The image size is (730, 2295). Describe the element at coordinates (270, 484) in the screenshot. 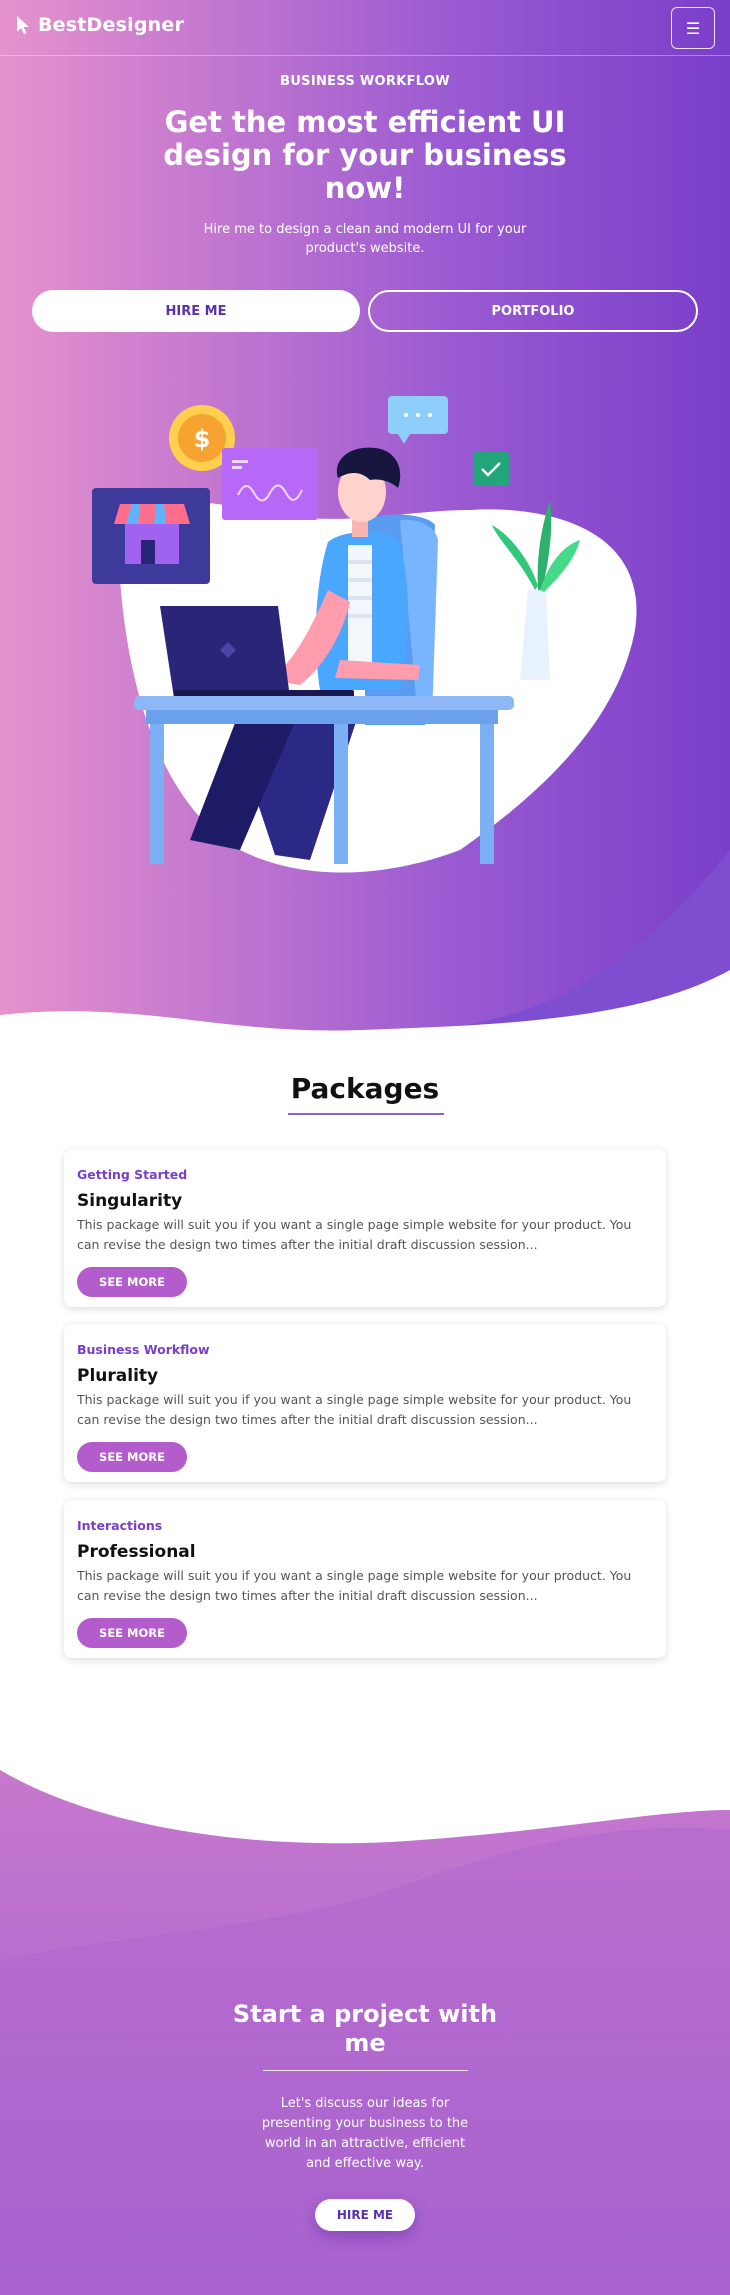

I see `waveform-card-icon` at that location.